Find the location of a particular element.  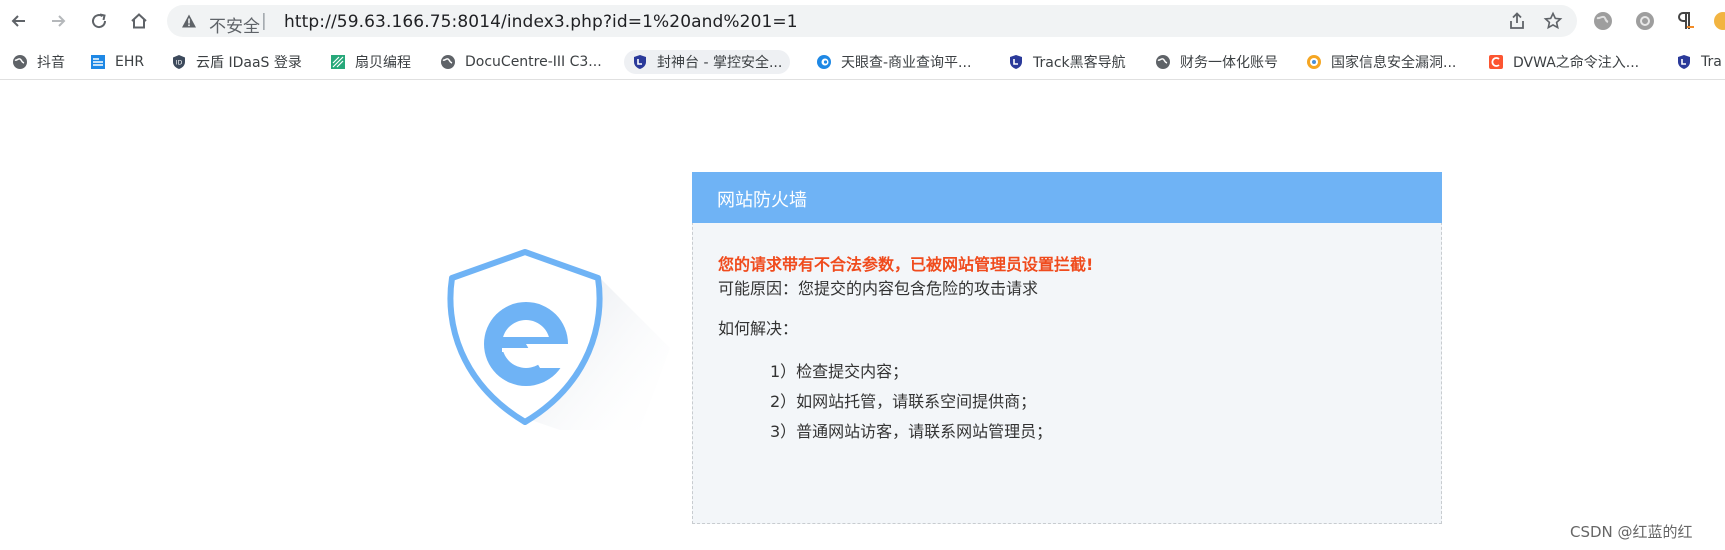

home-button is located at coordinates (139, 21).